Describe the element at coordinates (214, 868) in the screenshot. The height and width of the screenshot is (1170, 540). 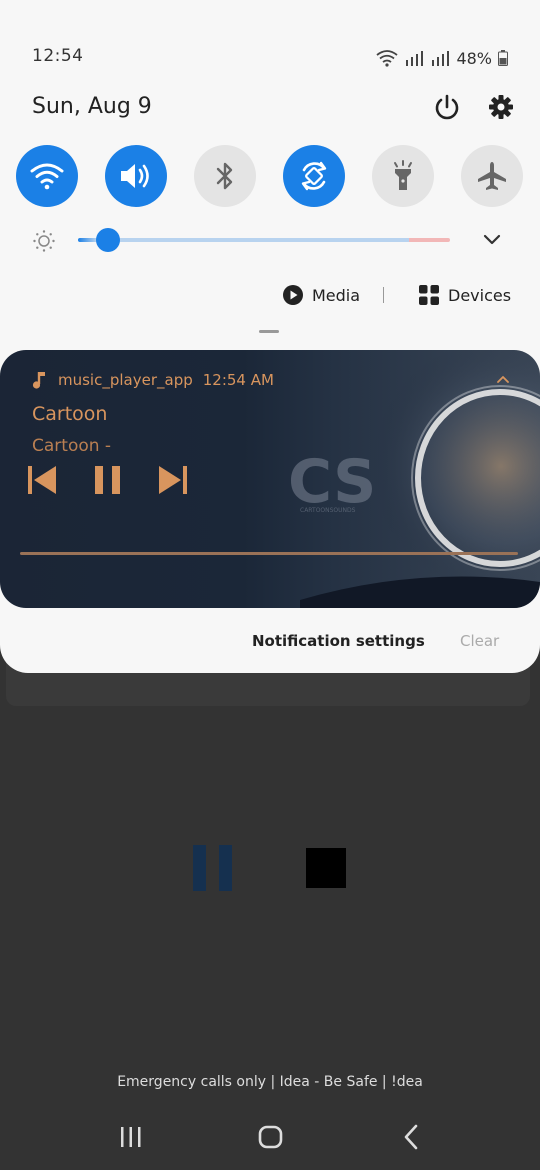
I see `background-pause-icon` at that location.